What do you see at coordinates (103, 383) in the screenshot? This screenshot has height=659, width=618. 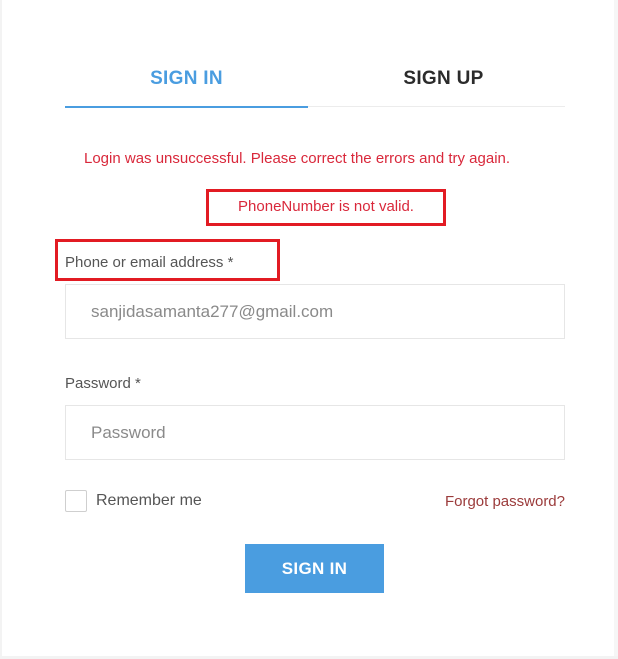 I see `password-field-label: Password *` at bounding box center [103, 383].